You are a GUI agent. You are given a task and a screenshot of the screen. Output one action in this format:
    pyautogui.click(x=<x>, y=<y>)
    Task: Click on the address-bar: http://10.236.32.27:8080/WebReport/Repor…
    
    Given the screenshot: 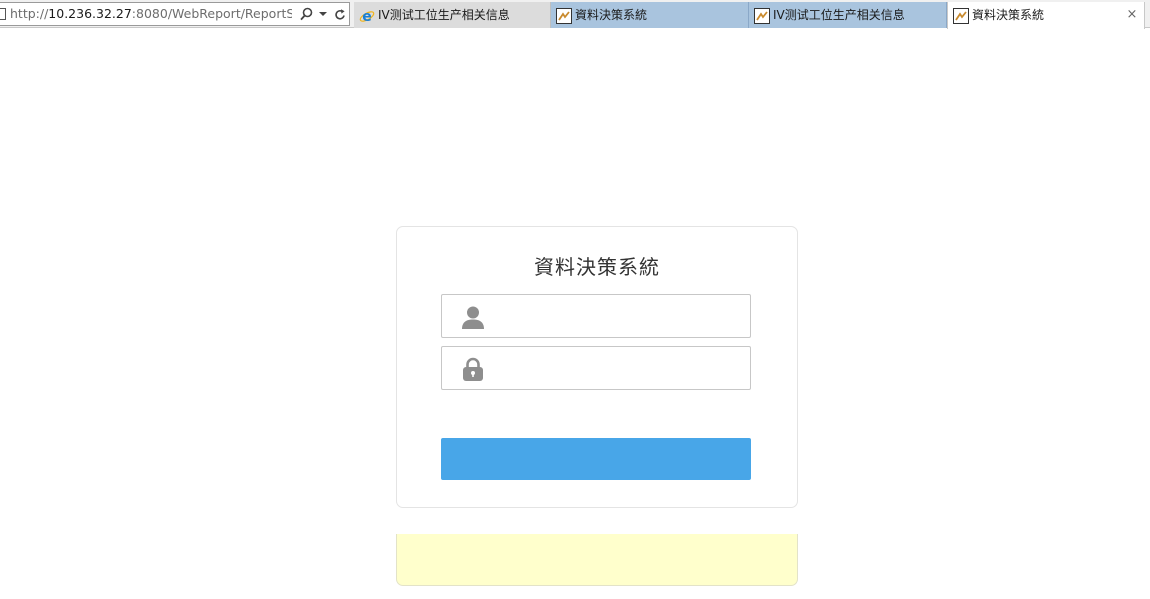 What is the action you would take?
    pyautogui.click(x=175, y=14)
    